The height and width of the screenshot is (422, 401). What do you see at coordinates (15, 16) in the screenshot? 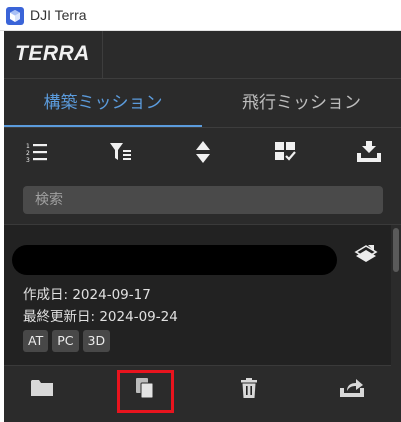
I see `dji-terra-cube-icon` at bounding box center [15, 16].